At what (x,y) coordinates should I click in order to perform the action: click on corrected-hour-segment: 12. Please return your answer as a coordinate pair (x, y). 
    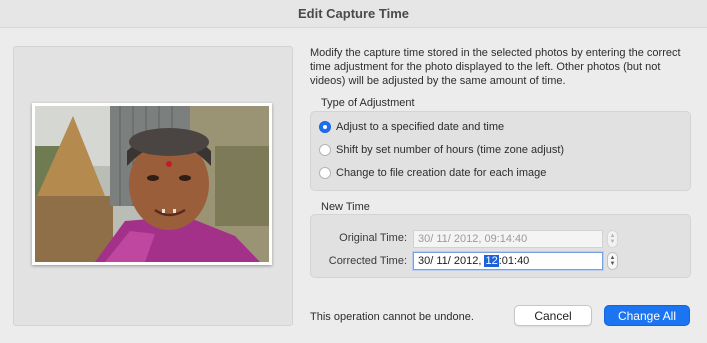
    Looking at the image, I should click on (491, 261).